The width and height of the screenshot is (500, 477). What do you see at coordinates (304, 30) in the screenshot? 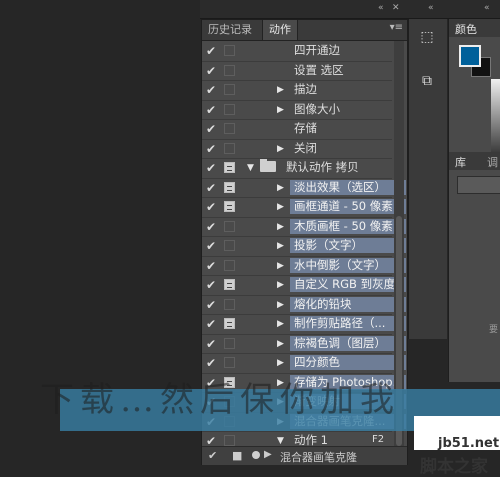
I see `panel-tabs: 历史记录 动作 ▾≡` at bounding box center [304, 30].